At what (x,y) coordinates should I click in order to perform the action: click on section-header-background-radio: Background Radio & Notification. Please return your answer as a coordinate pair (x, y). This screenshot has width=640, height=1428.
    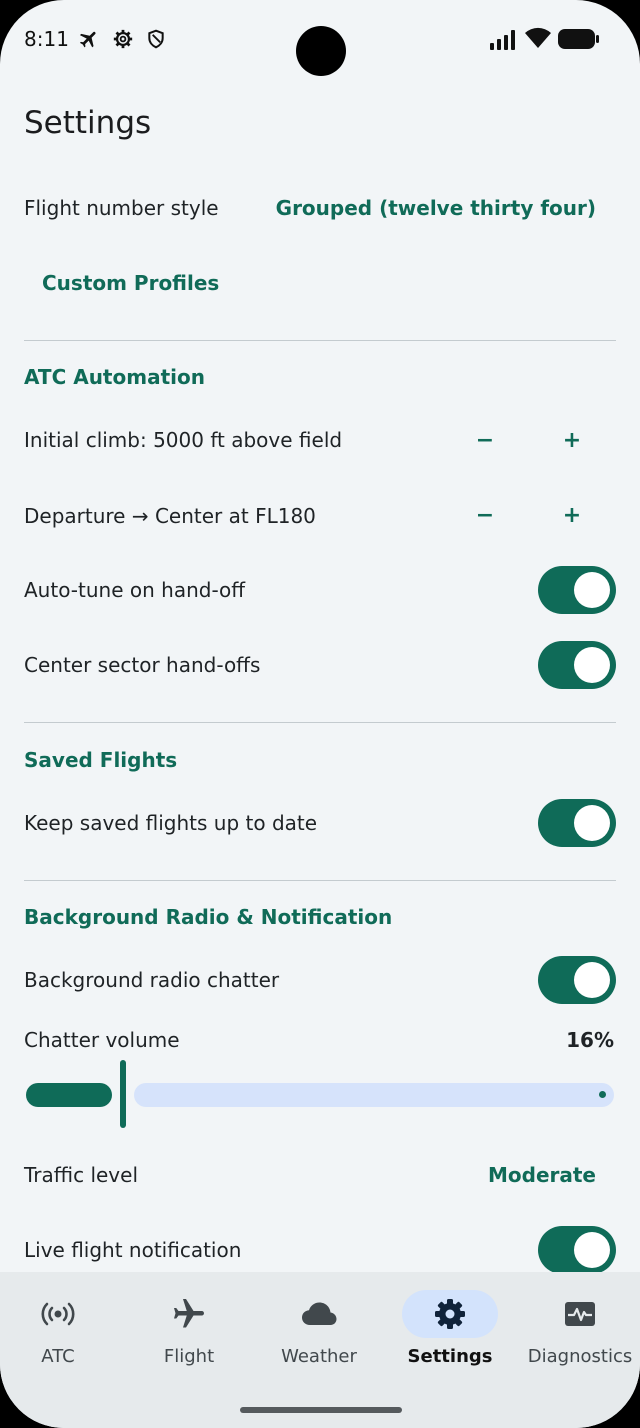
    Looking at the image, I should click on (208, 917).